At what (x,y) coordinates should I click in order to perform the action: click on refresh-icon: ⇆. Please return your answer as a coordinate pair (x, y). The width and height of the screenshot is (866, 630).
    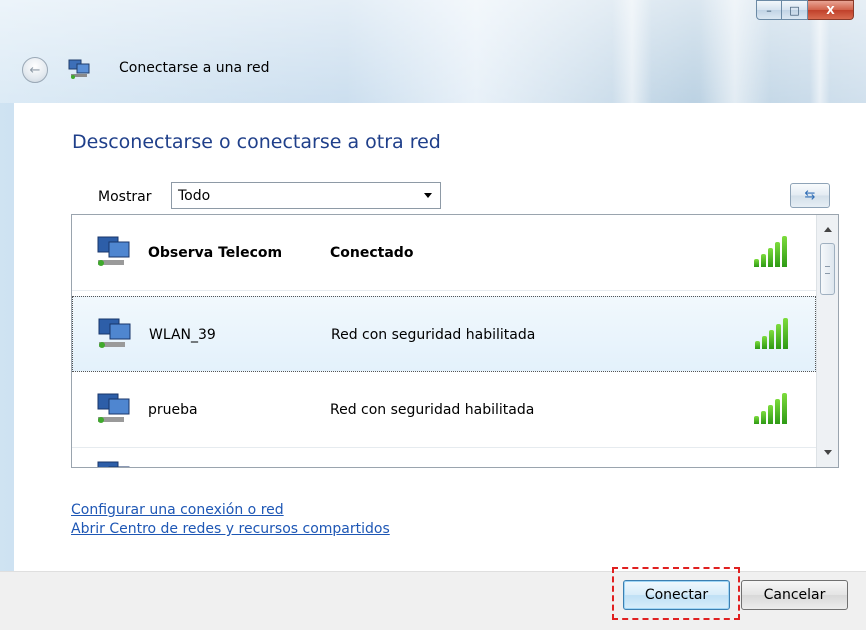
    Looking at the image, I should click on (810, 195).